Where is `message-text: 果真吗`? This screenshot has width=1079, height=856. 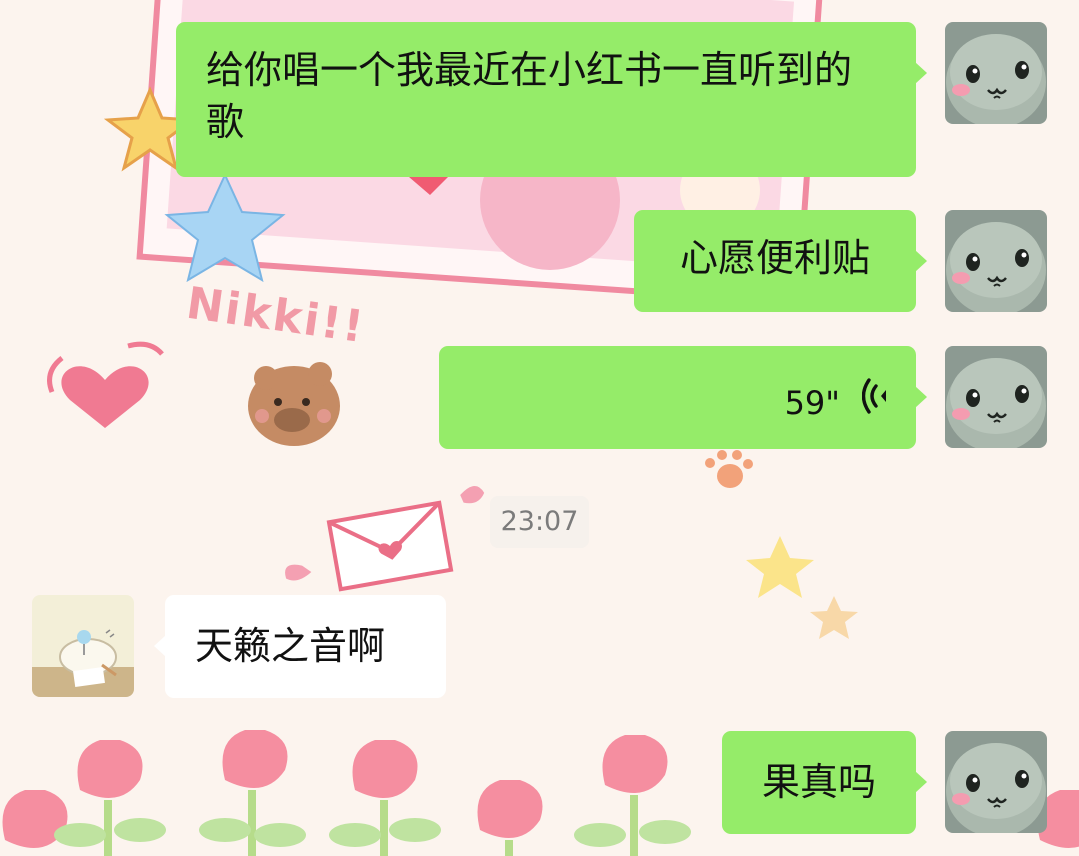
message-text: 果真吗 is located at coordinates (818, 782).